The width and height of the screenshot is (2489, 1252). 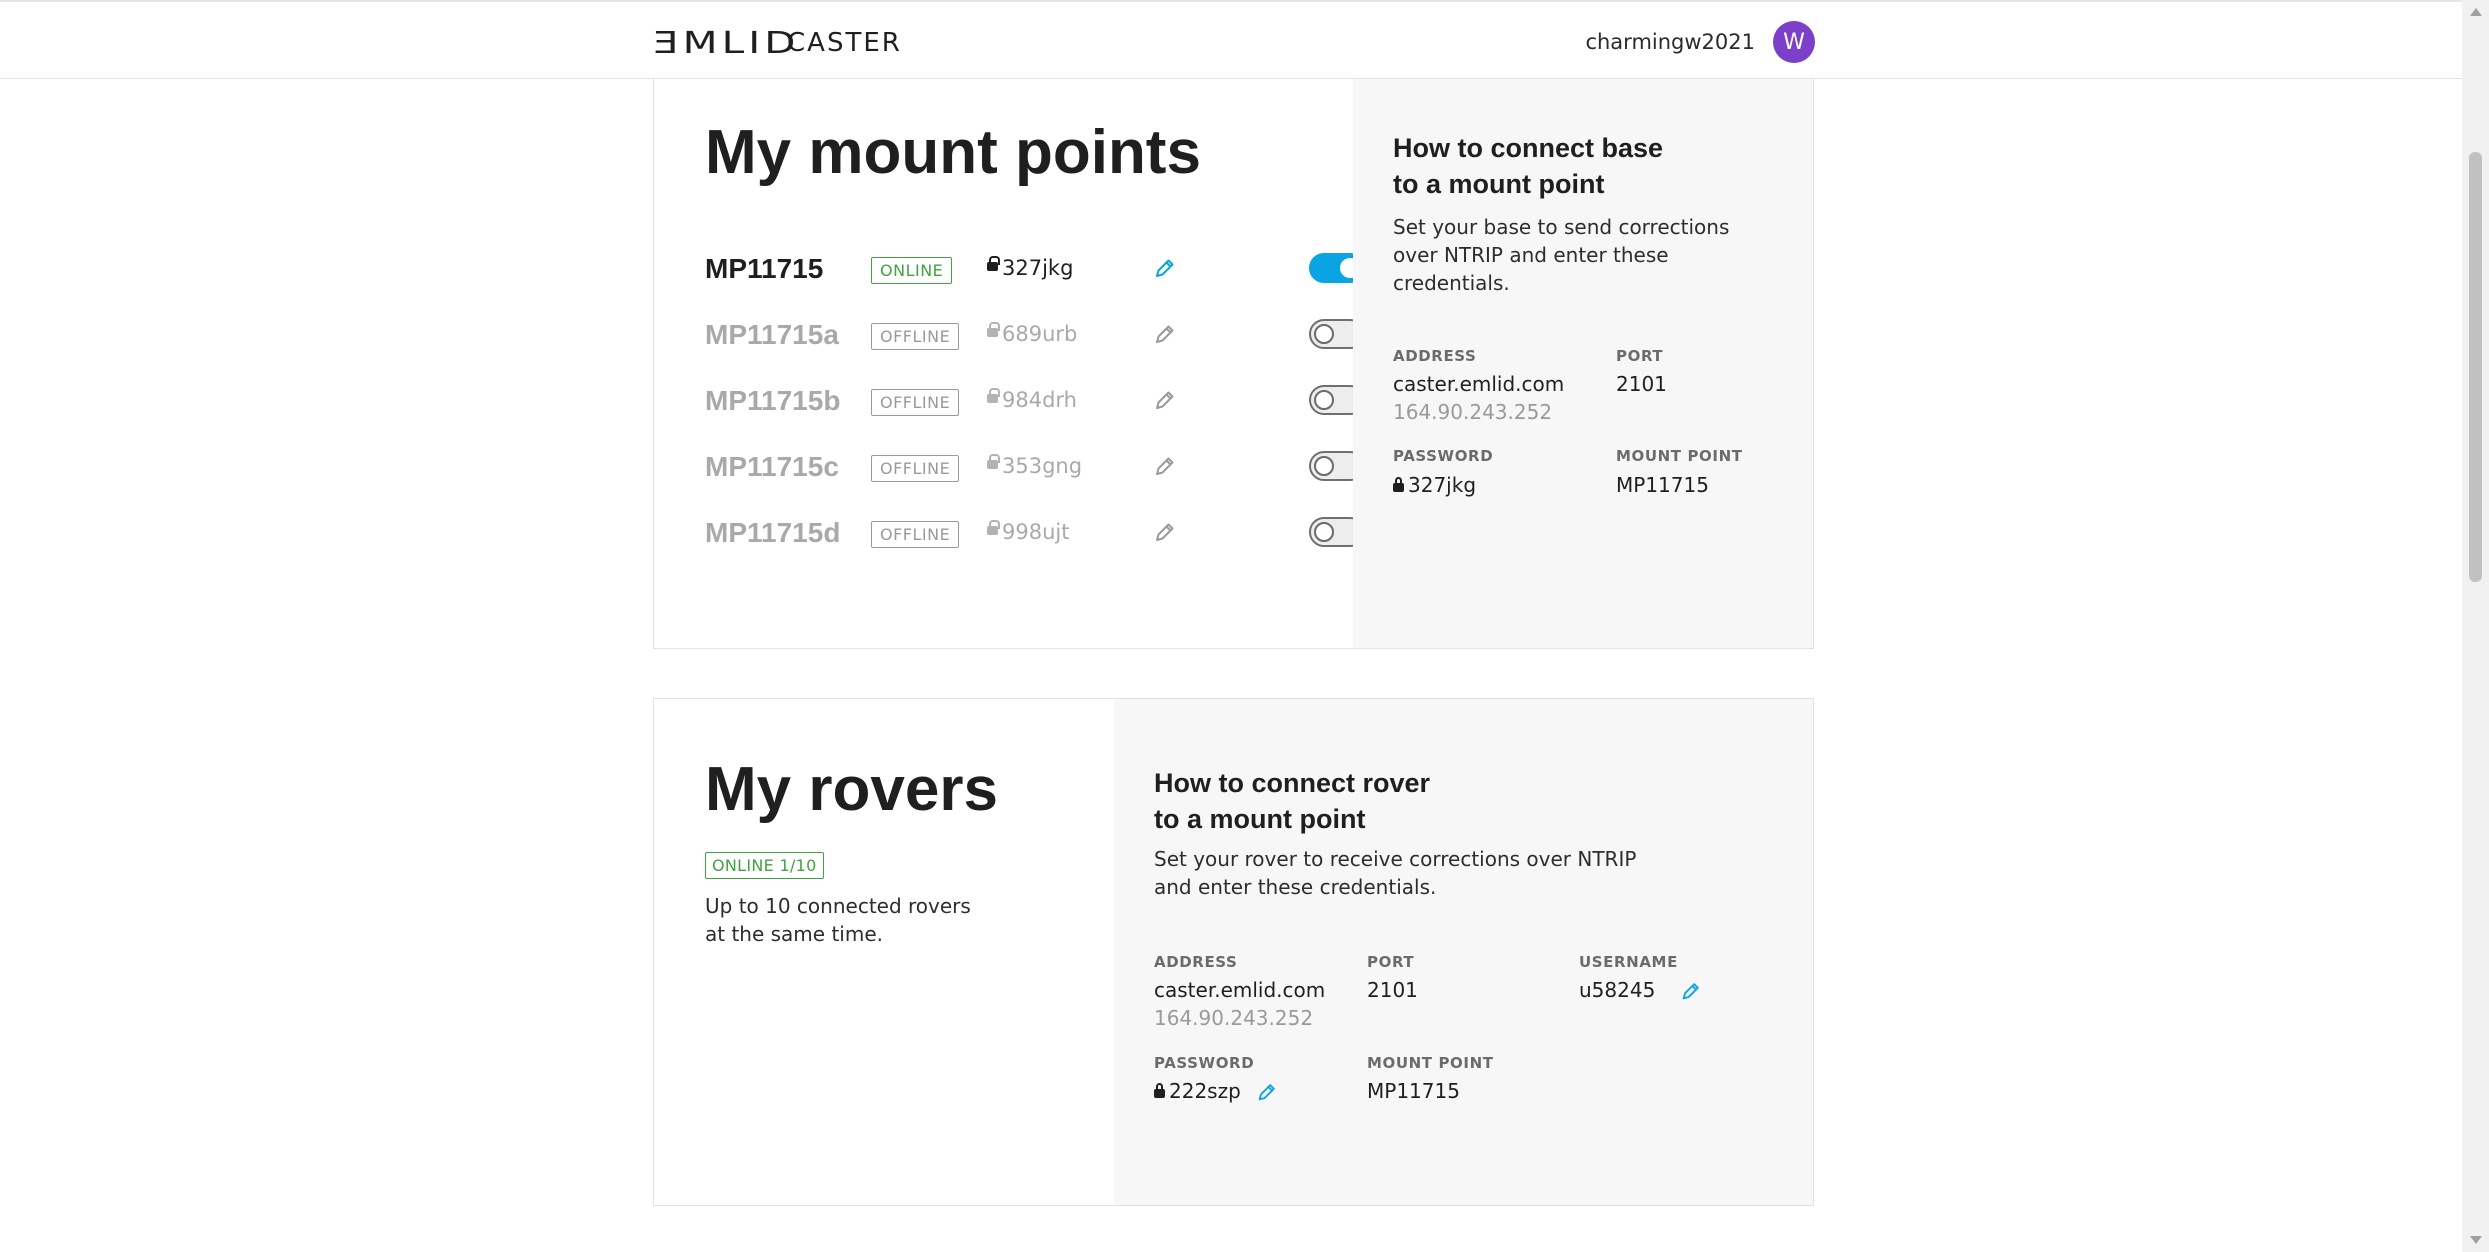 What do you see at coordinates (1794, 42) in the screenshot?
I see `avatar: W` at bounding box center [1794, 42].